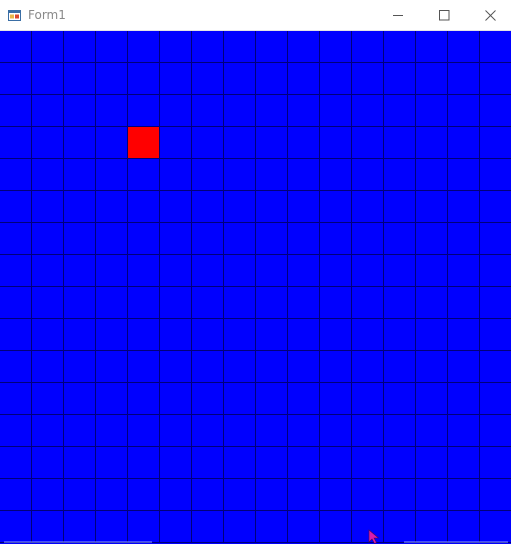  I want to click on minimize-button, so click(398, 15).